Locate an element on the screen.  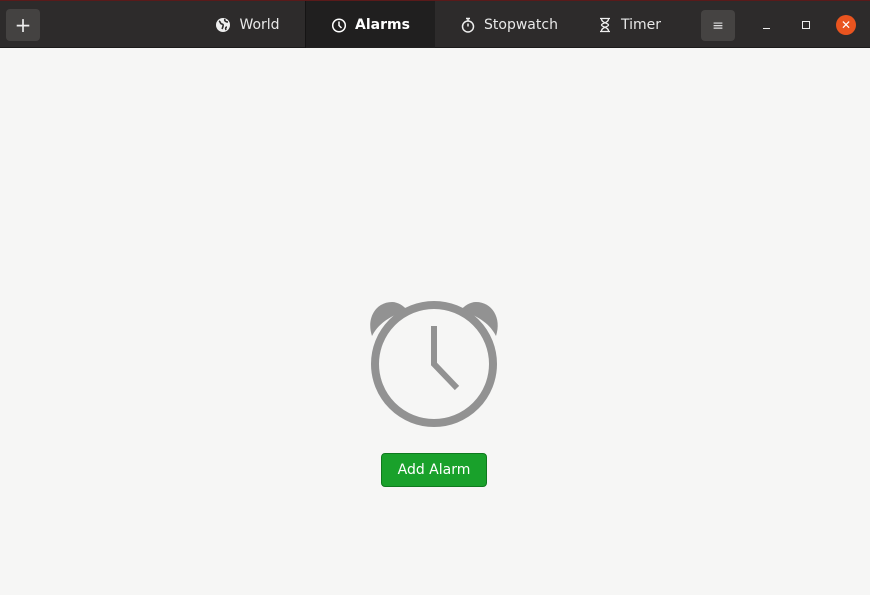
maximize-button is located at coordinates (806, 25).